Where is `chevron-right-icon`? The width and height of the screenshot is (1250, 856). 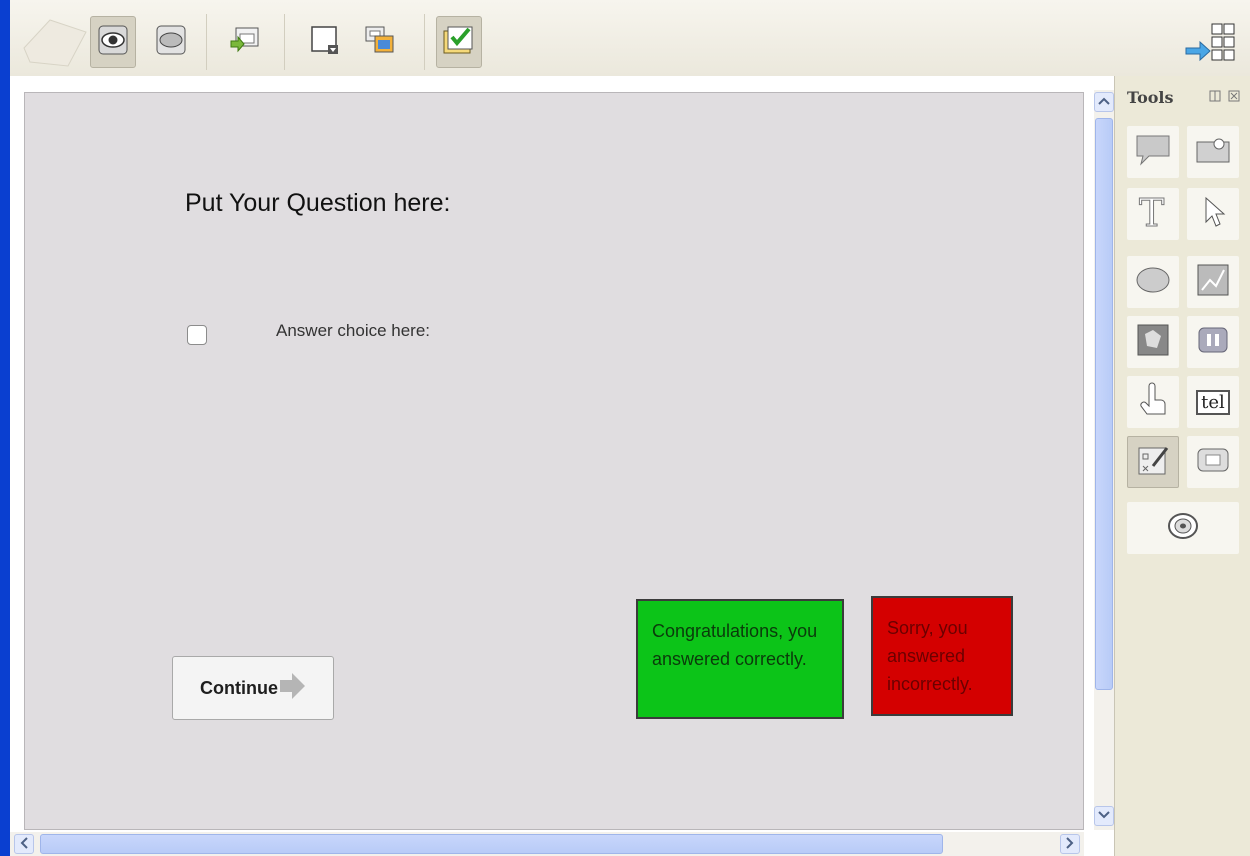 chevron-right-icon is located at coordinates (1070, 844).